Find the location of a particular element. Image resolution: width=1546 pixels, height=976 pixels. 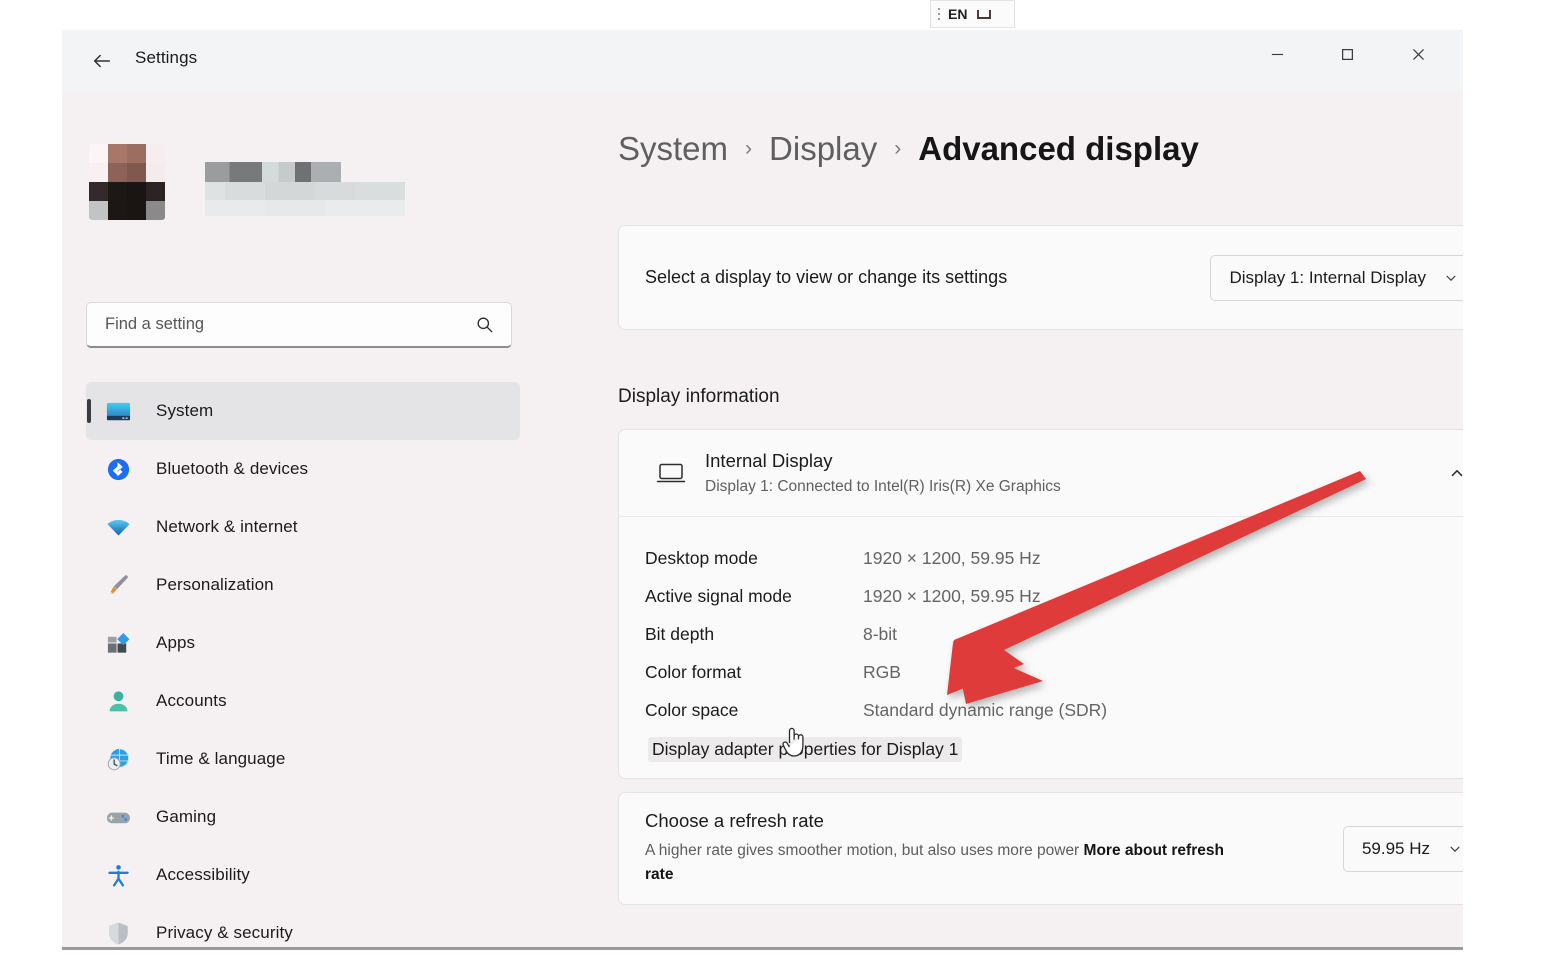

info-row: Desktop mode 1920 × 1200, 59.95 Hz is located at coordinates (1054, 558).